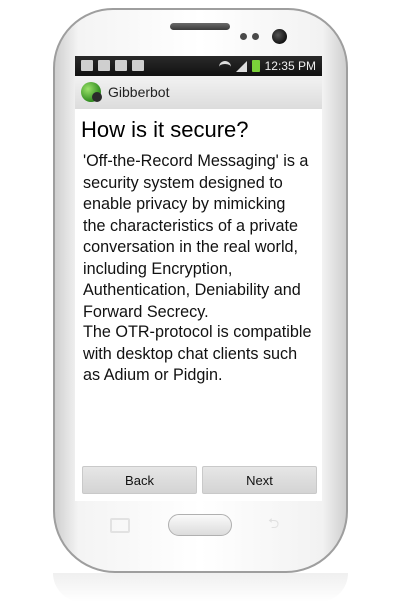  I want to click on notification-icons, so click(112, 65).